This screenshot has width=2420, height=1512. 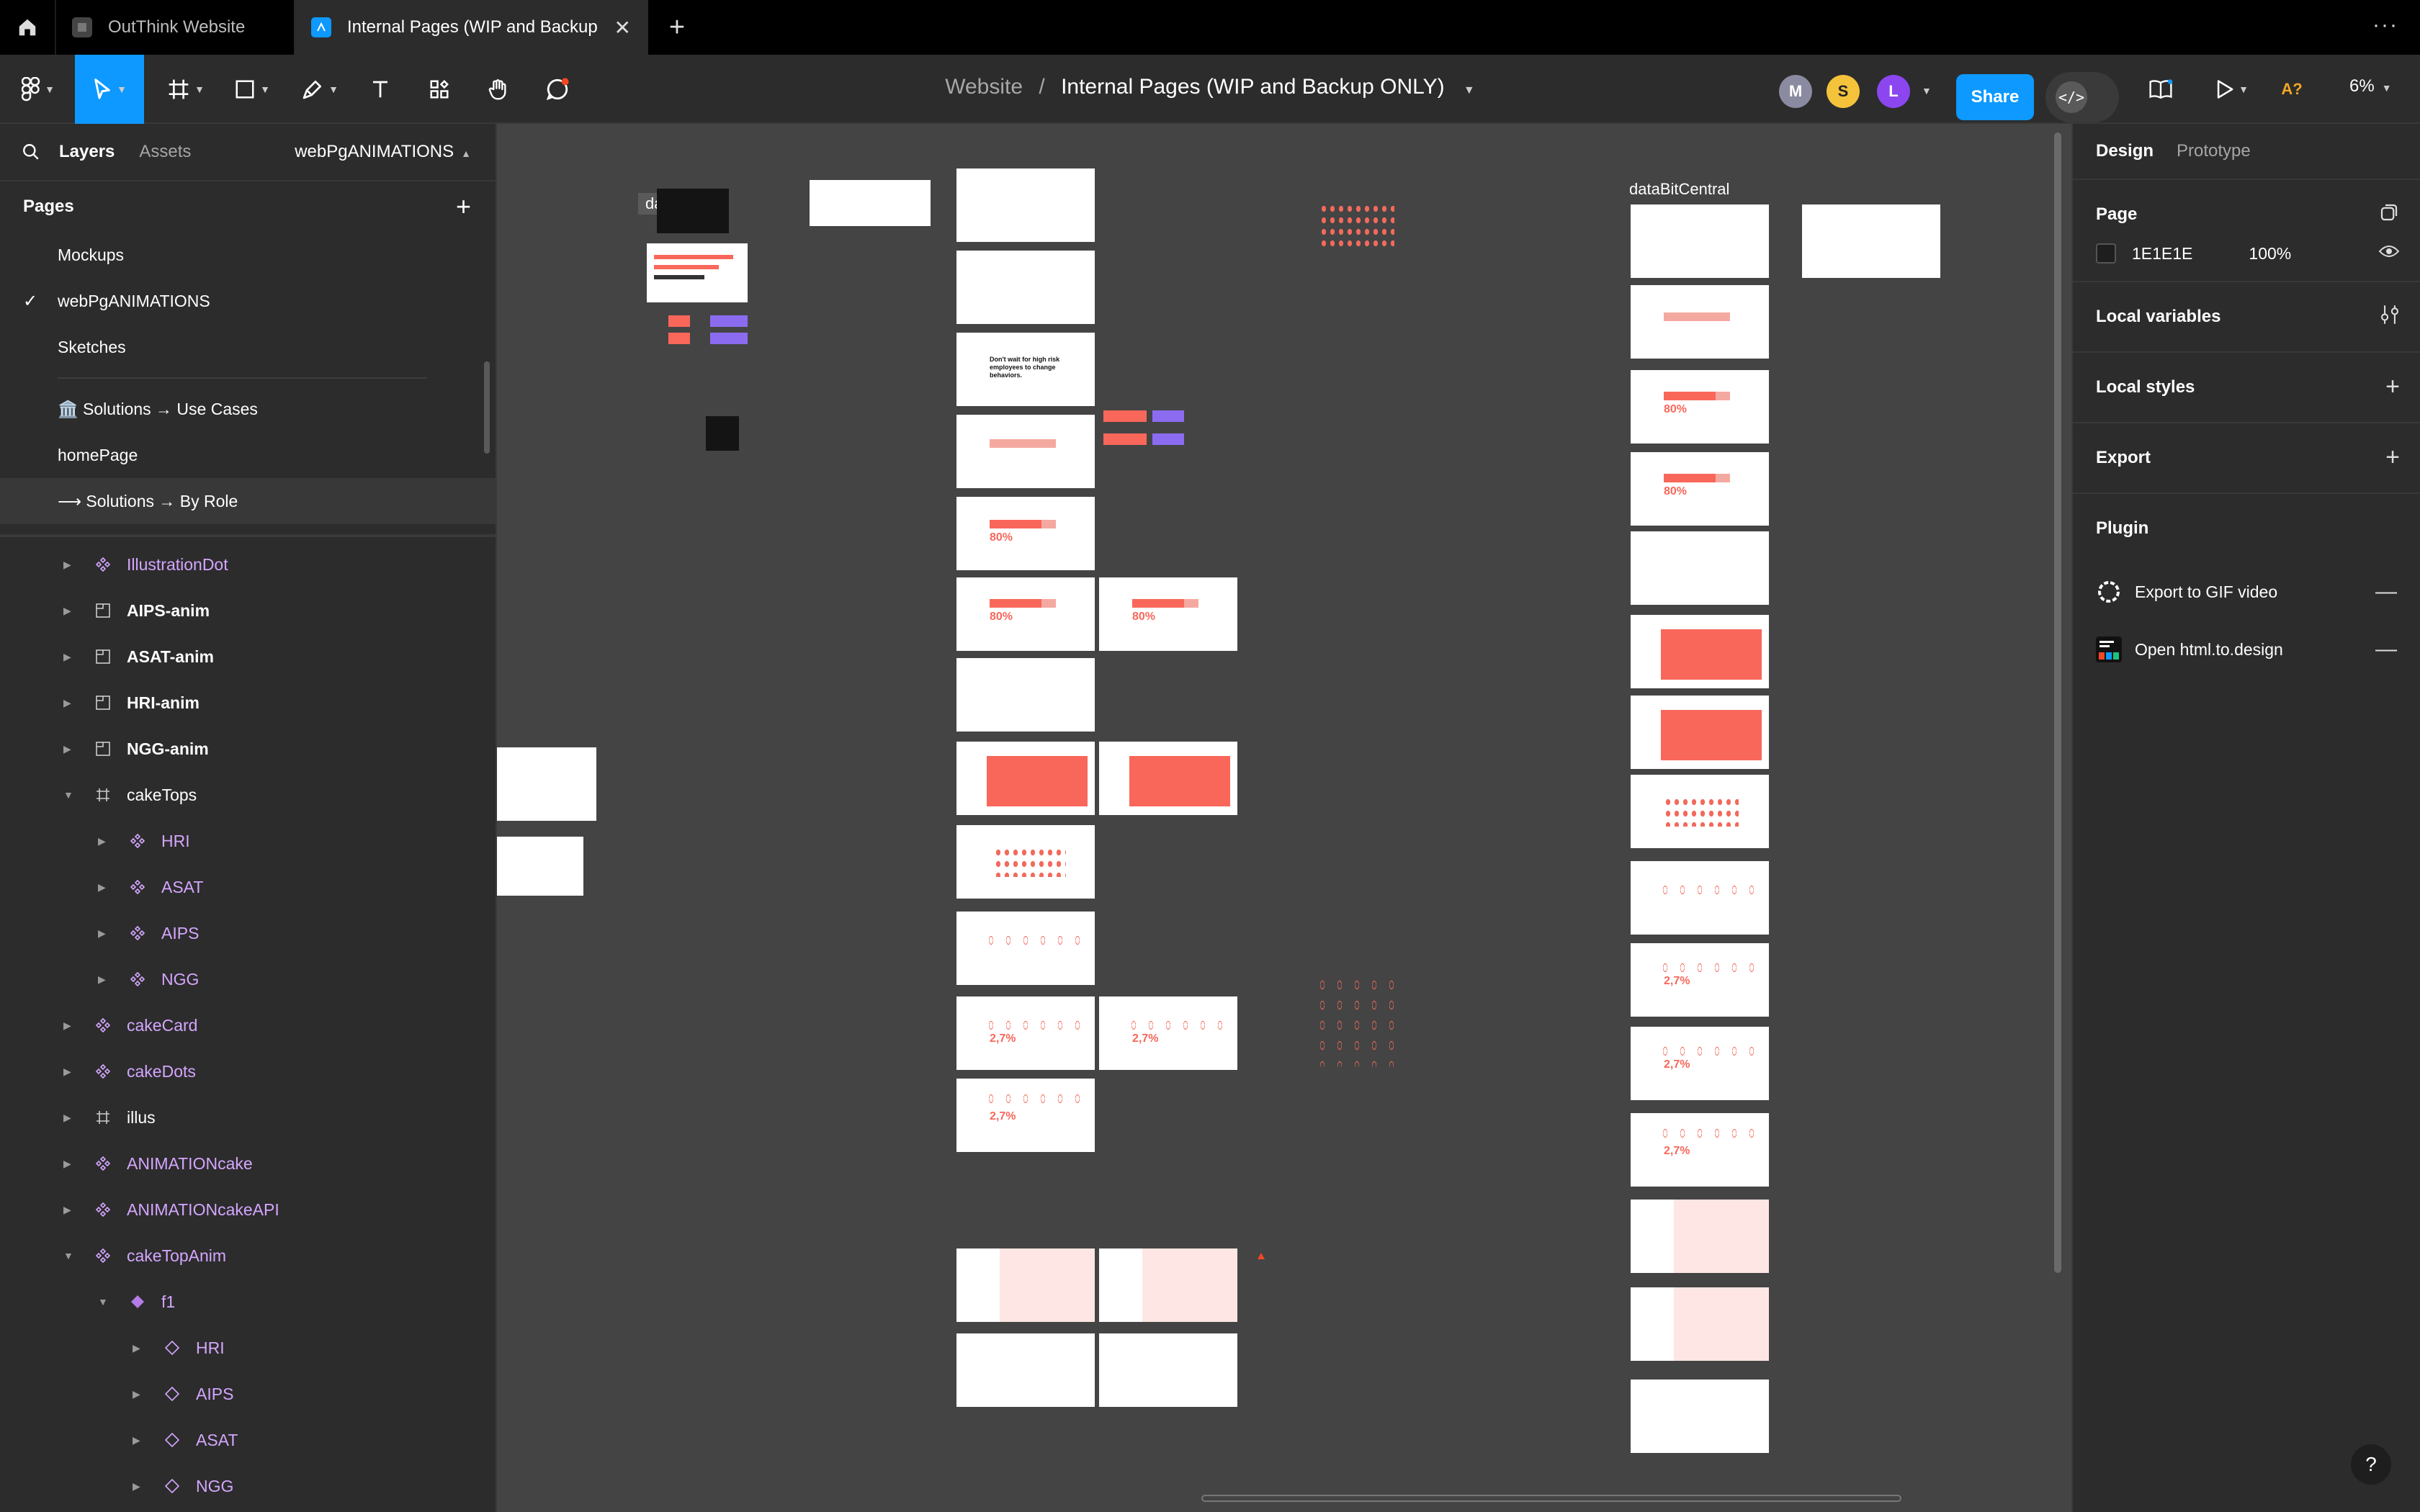 What do you see at coordinates (2389, 253) in the screenshot?
I see `eye-icon` at bounding box center [2389, 253].